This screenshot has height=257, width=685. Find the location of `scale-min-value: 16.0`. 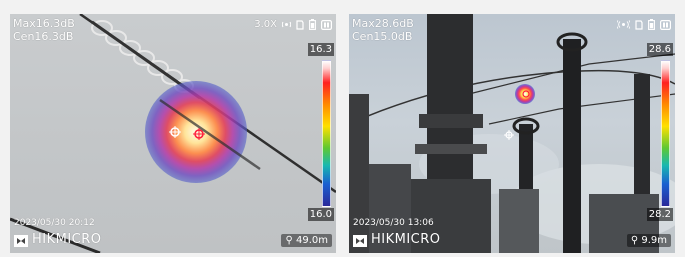

scale-min-value: 16.0 is located at coordinates (320, 214).